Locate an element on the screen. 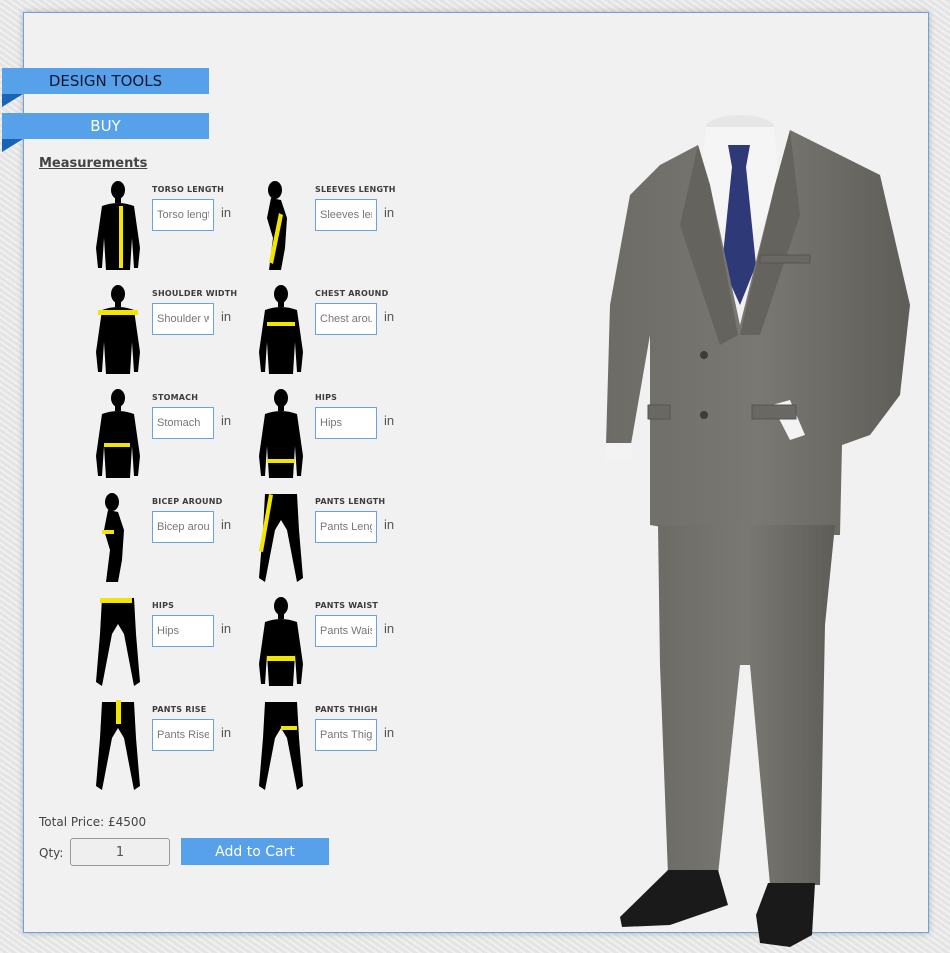 The height and width of the screenshot is (953, 950). measurement-item: BICEP AROUND in is located at coordinates (168, 537).